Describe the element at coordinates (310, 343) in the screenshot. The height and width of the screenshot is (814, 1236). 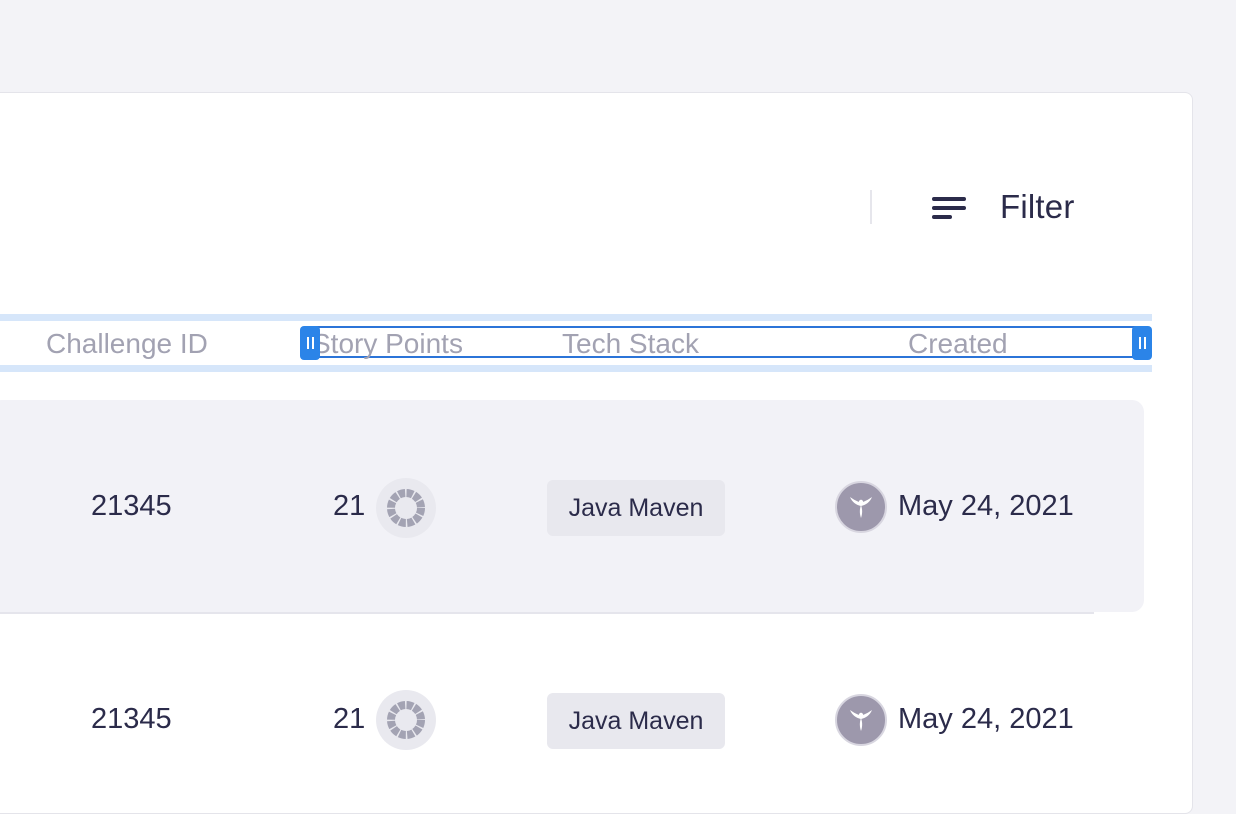
I see `resize-handle-left` at that location.